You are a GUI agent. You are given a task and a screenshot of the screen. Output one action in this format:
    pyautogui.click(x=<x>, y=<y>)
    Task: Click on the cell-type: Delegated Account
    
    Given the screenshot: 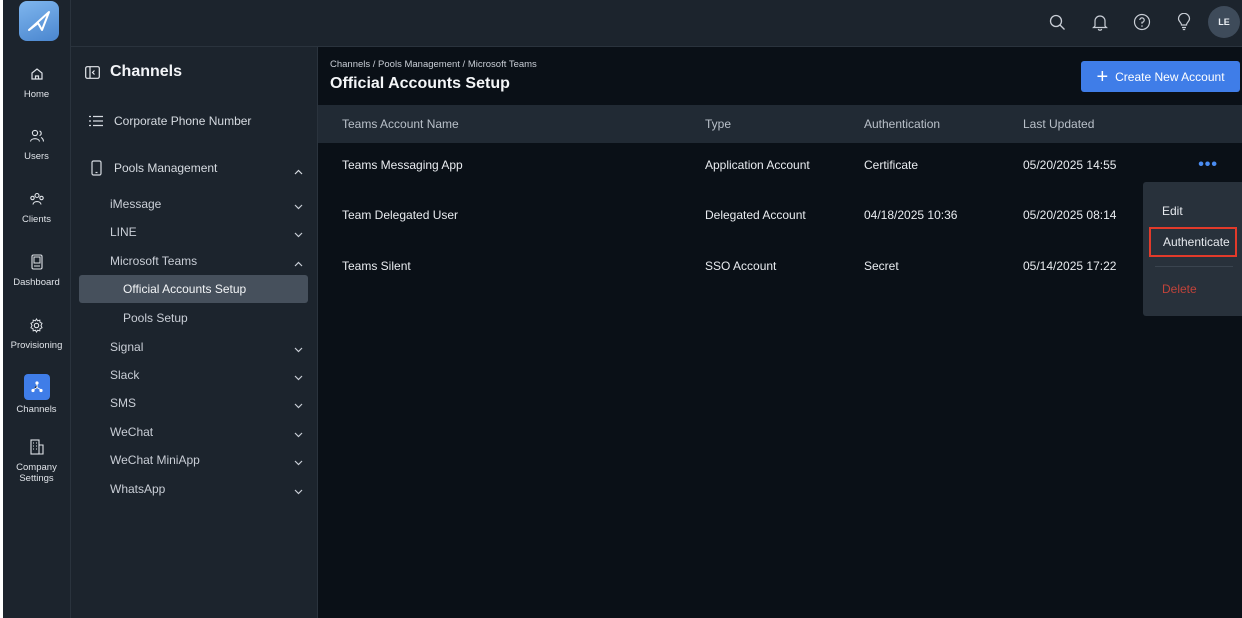 What is the action you would take?
    pyautogui.click(x=755, y=215)
    